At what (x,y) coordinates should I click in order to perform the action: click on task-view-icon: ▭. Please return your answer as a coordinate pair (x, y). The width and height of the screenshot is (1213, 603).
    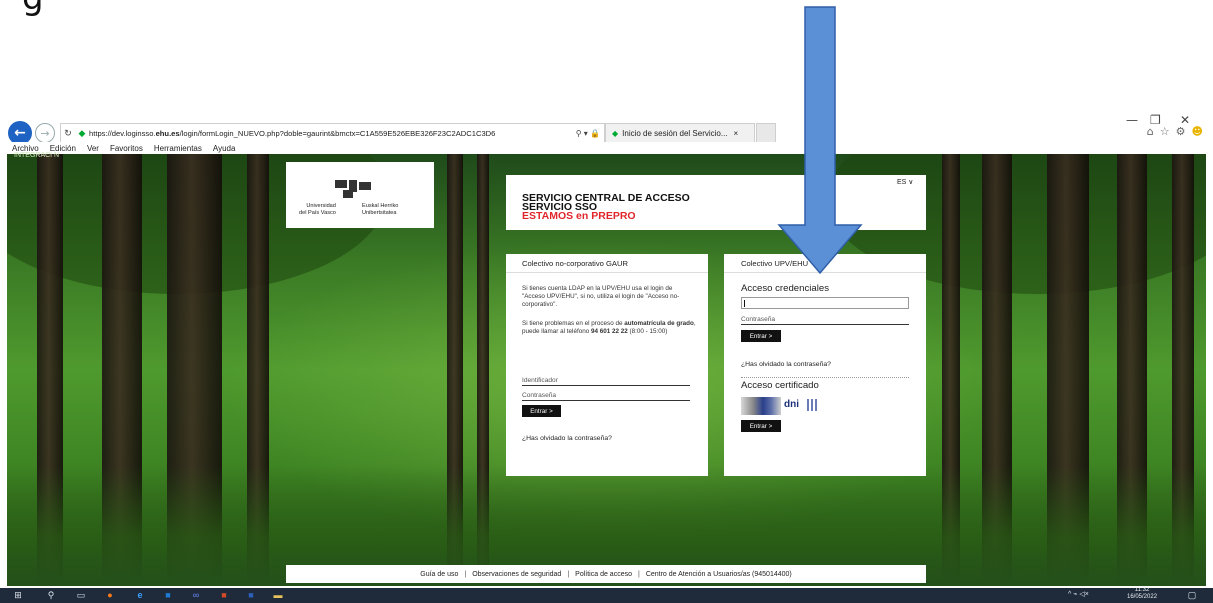
    Looking at the image, I should click on (81, 595).